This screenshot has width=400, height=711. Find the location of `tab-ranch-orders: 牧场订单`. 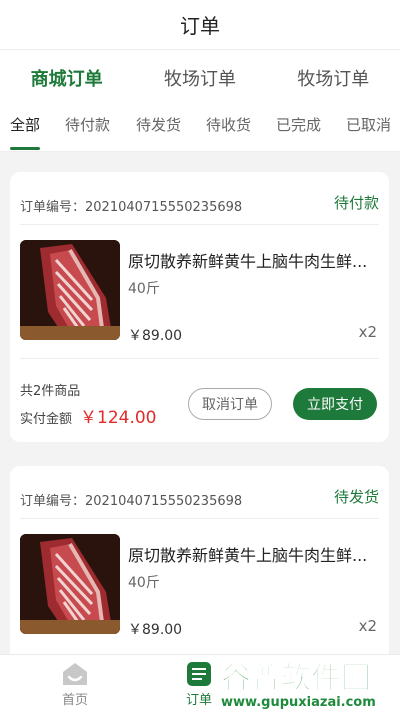

tab-ranch-orders: 牧场订单 is located at coordinates (199, 78).